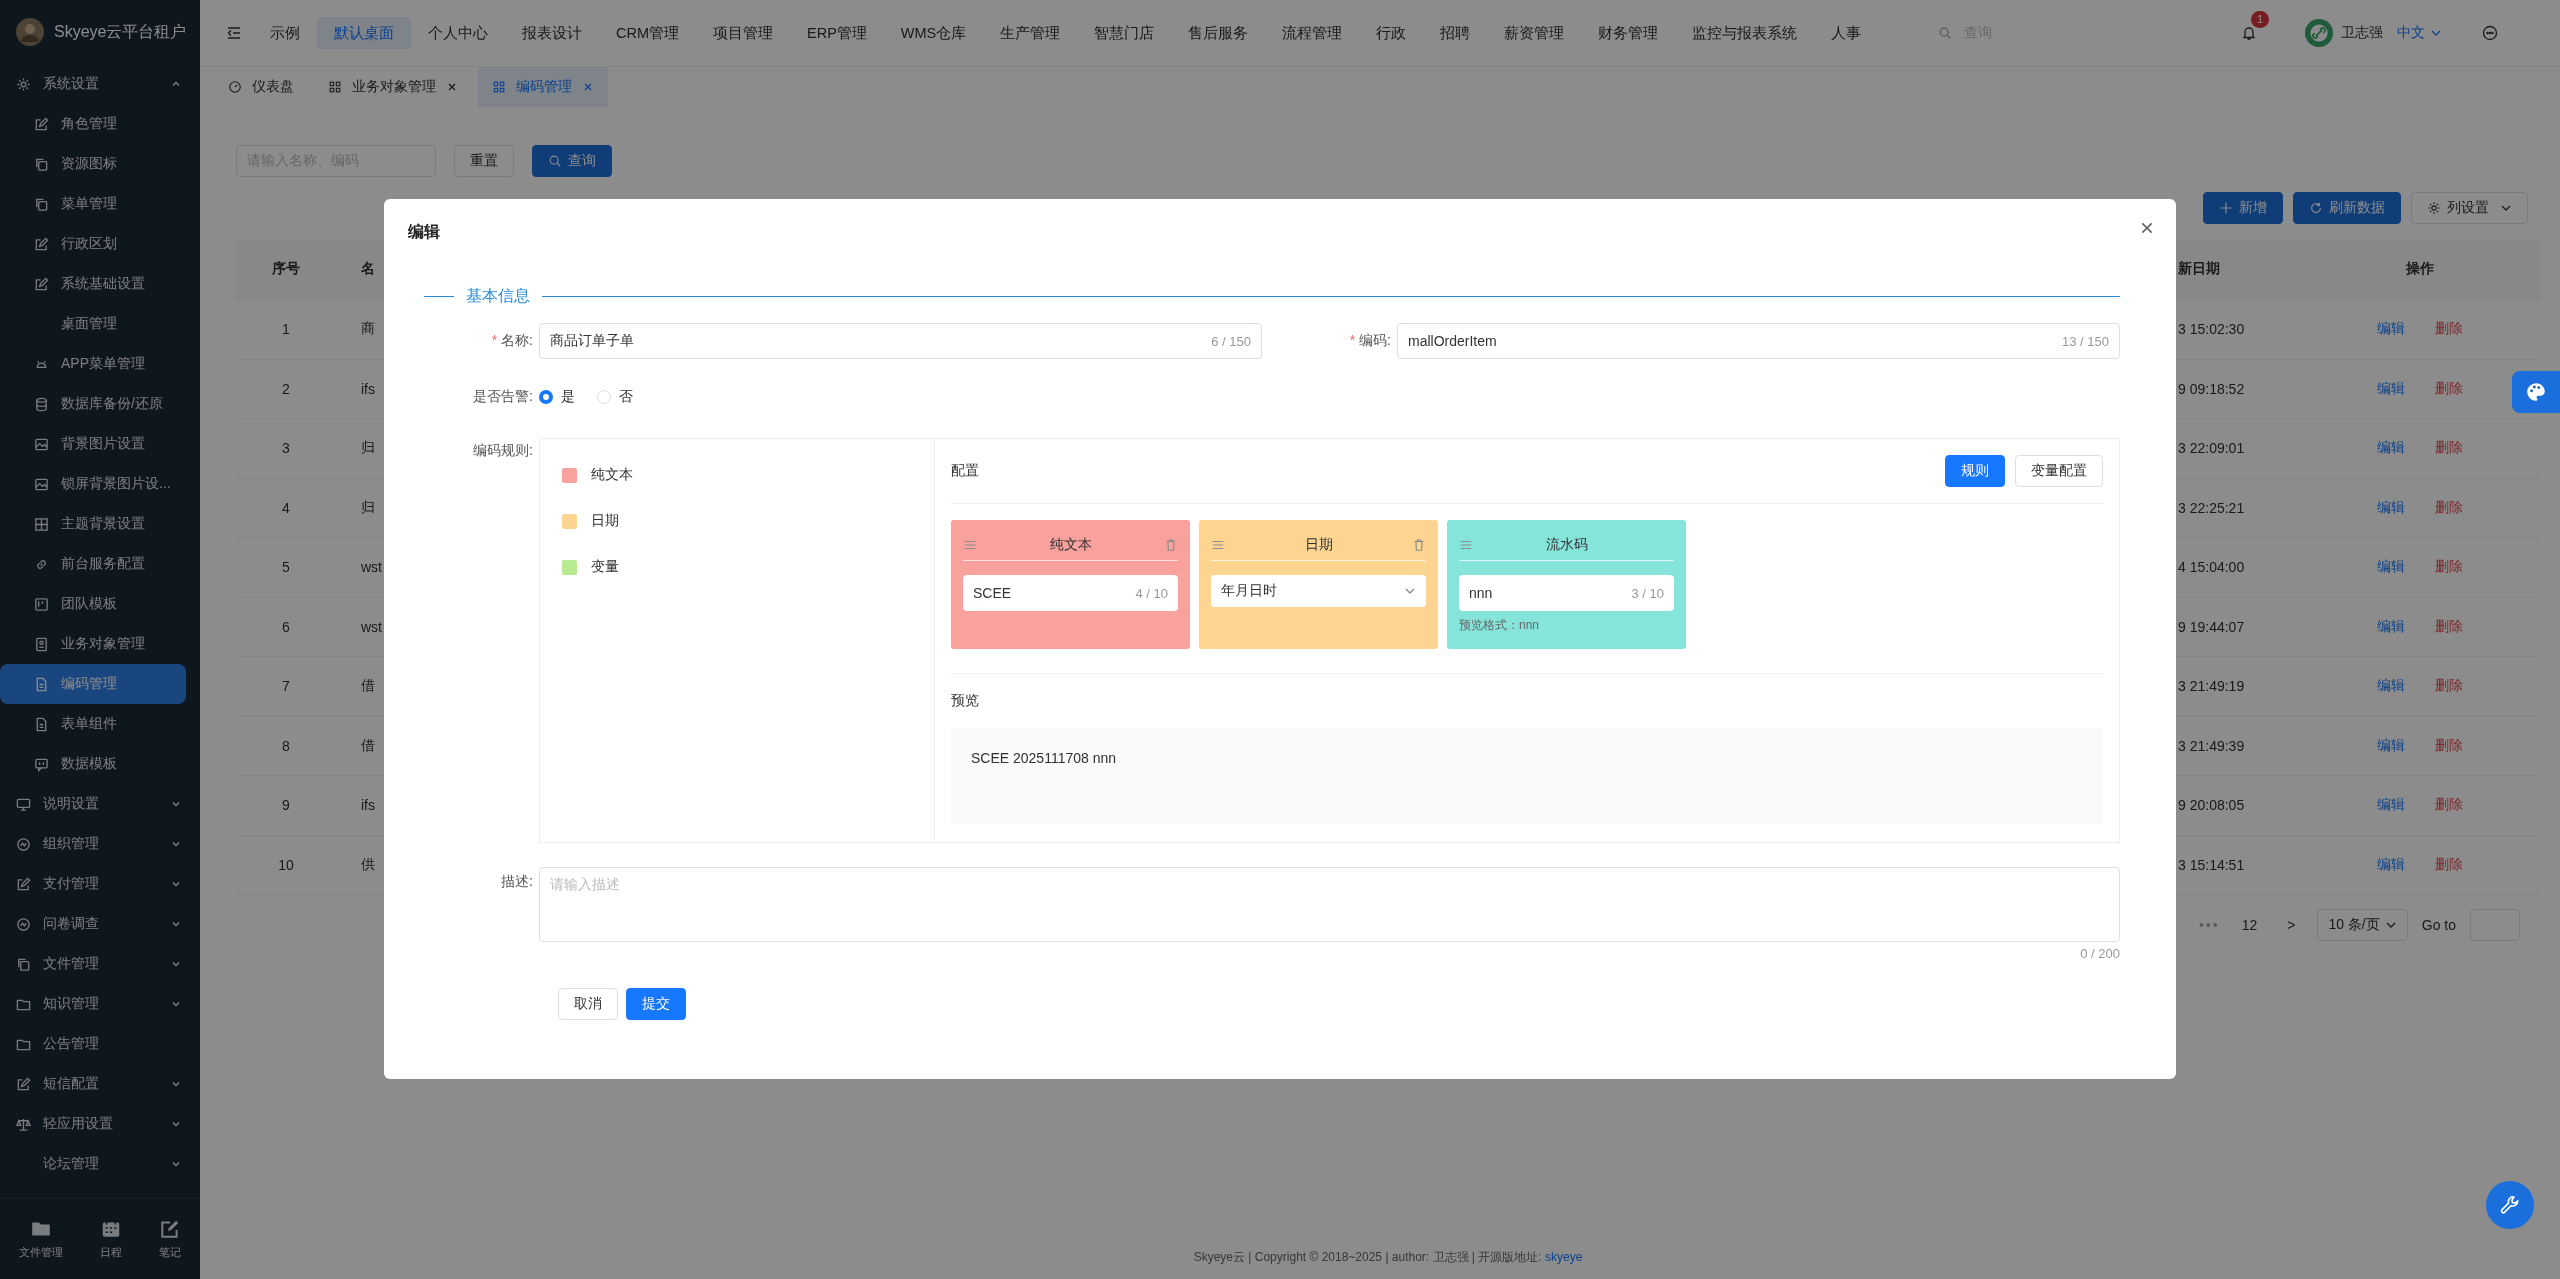 This screenshot has height=1279, width=2560. Describe the element at coordinates (2469, 208) in the screenshot. I see `column-settings-button: 列设置` at that location.